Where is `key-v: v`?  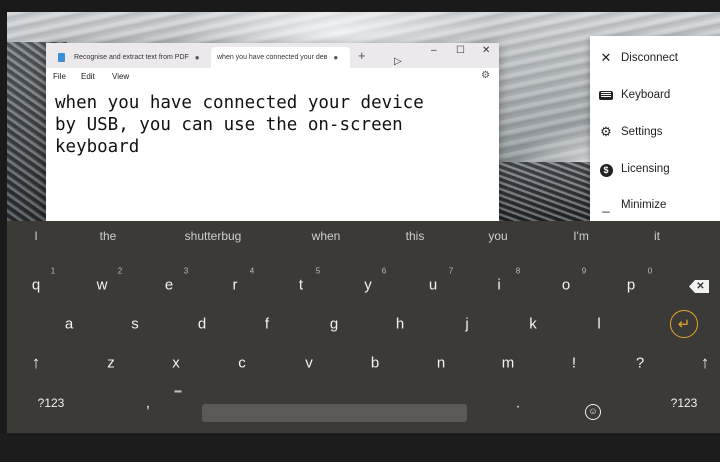 key-v: v is located at coordinates (309, 363).